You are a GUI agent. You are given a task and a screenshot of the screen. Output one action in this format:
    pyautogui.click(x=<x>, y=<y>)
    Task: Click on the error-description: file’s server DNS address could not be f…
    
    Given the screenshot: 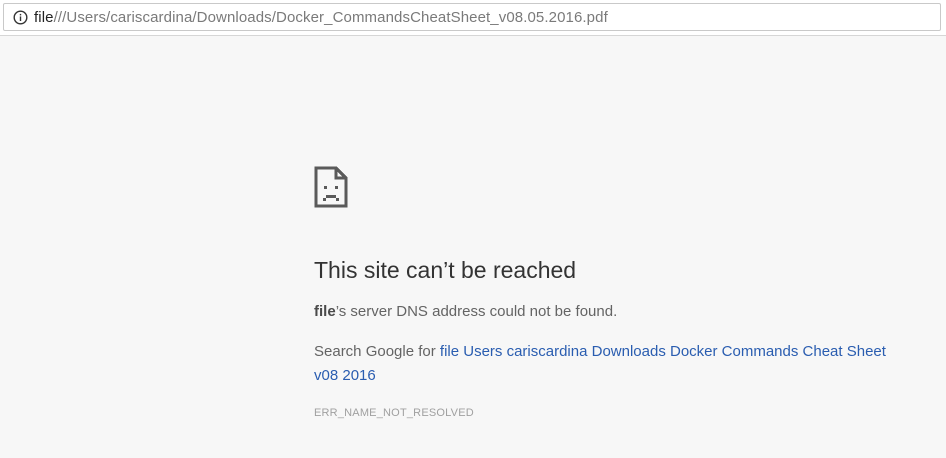 What is the action you would take?
    pyautogui.click(x=609, y=312)
    